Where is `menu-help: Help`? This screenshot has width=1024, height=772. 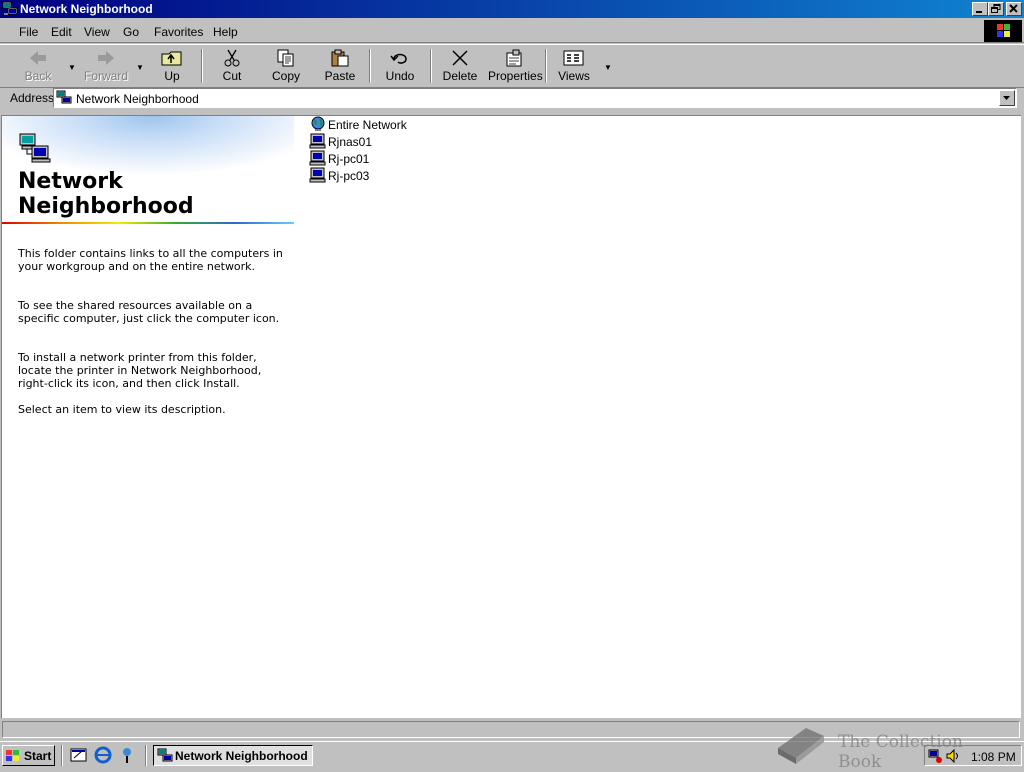
menu-help: Help is located at coordinates (225, 32).